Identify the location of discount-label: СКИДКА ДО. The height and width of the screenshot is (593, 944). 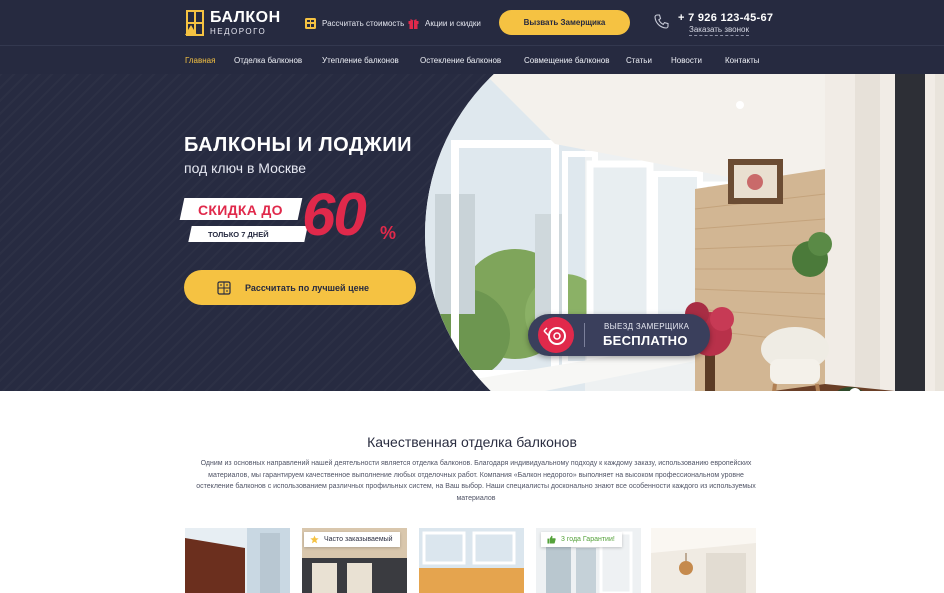
(240, 210).